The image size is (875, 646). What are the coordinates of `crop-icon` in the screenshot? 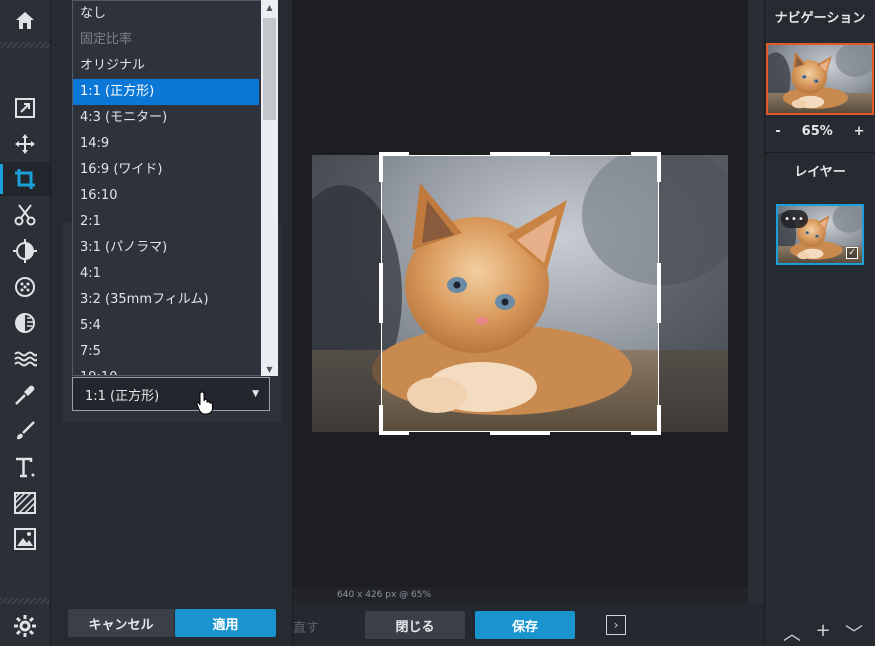 It's located at (25, 179).